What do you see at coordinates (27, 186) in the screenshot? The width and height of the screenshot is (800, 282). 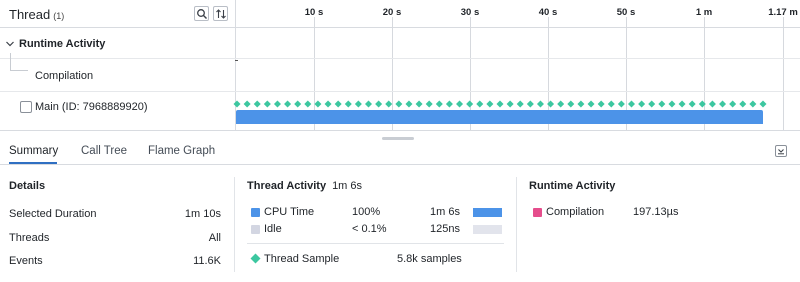 I see `details-title: Details` at bounding box center [27, 186].